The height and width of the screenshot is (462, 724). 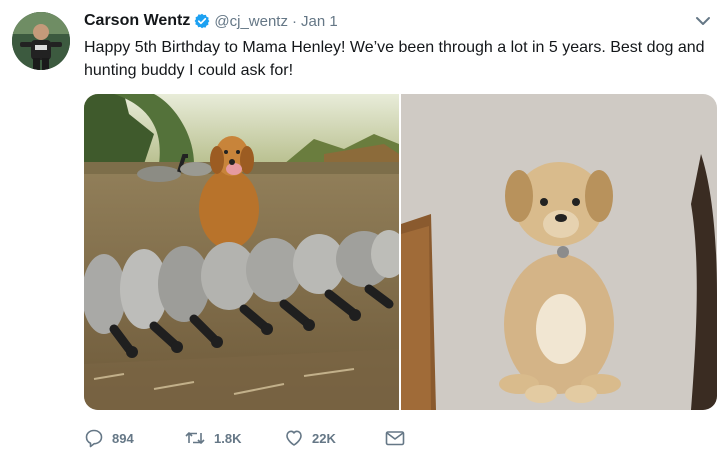 I want to click on author-name: Carson Wentz, so click(x=137, y=21).